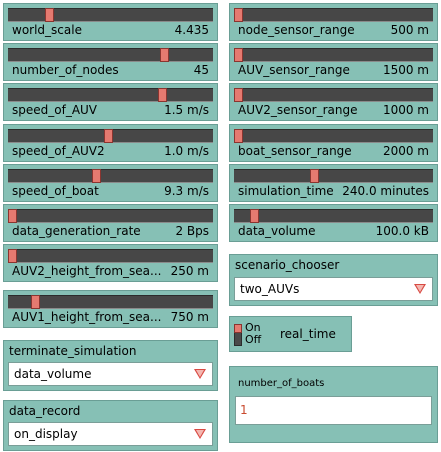 The width and height of the screenshot is (441, 452). I want to click on slider-auv2-sensor-range: AUV2_sensor_range 1000 m, so click(333, 102).